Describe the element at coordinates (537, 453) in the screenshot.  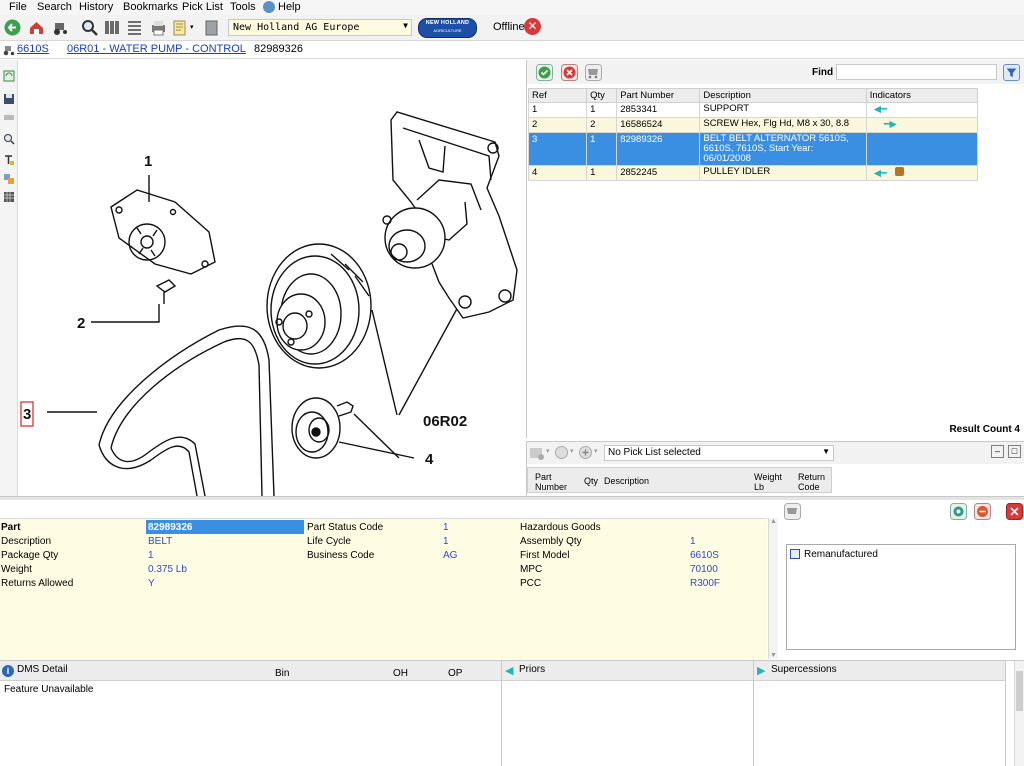
I see `pick-list-add-icon` at that location.